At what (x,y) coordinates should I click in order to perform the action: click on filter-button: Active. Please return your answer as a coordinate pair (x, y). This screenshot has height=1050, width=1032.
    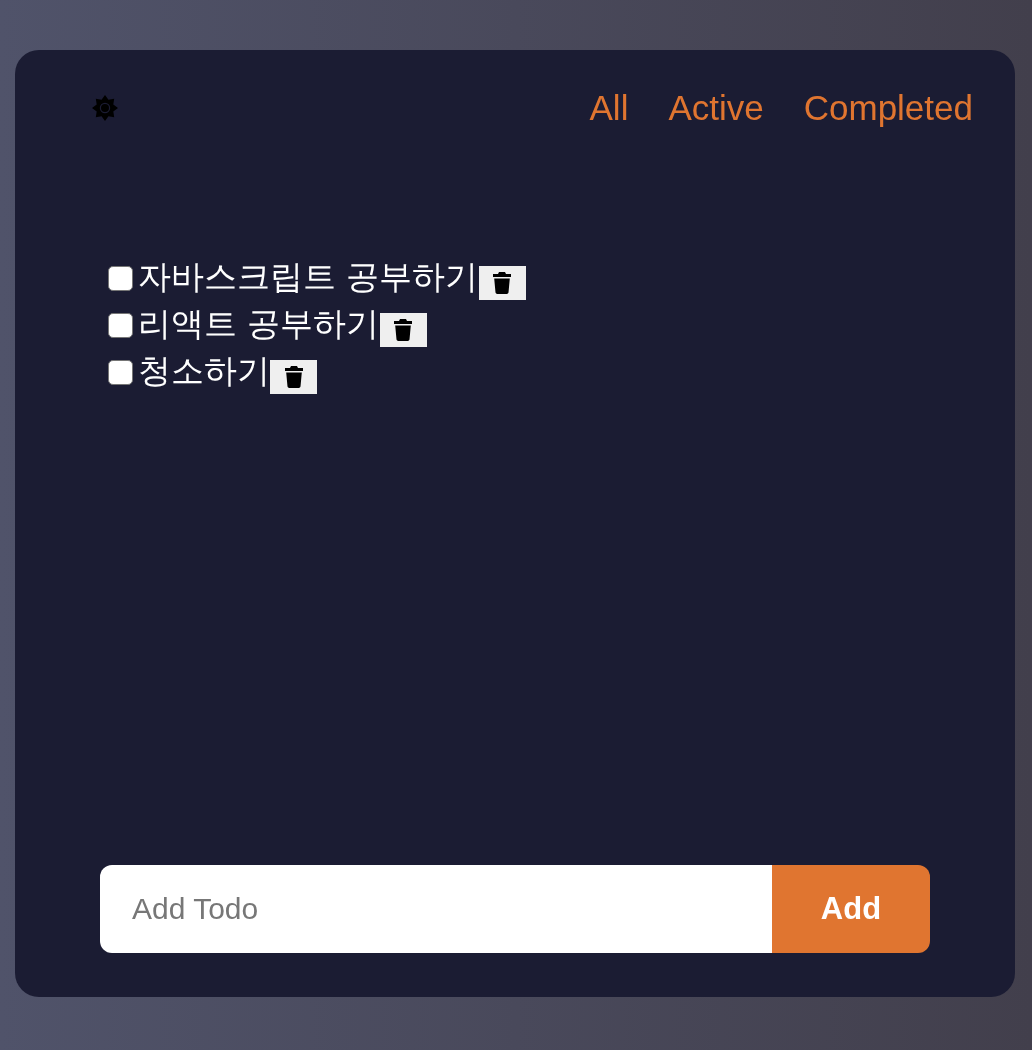
    Looking at the image, I should click on (716, 108).